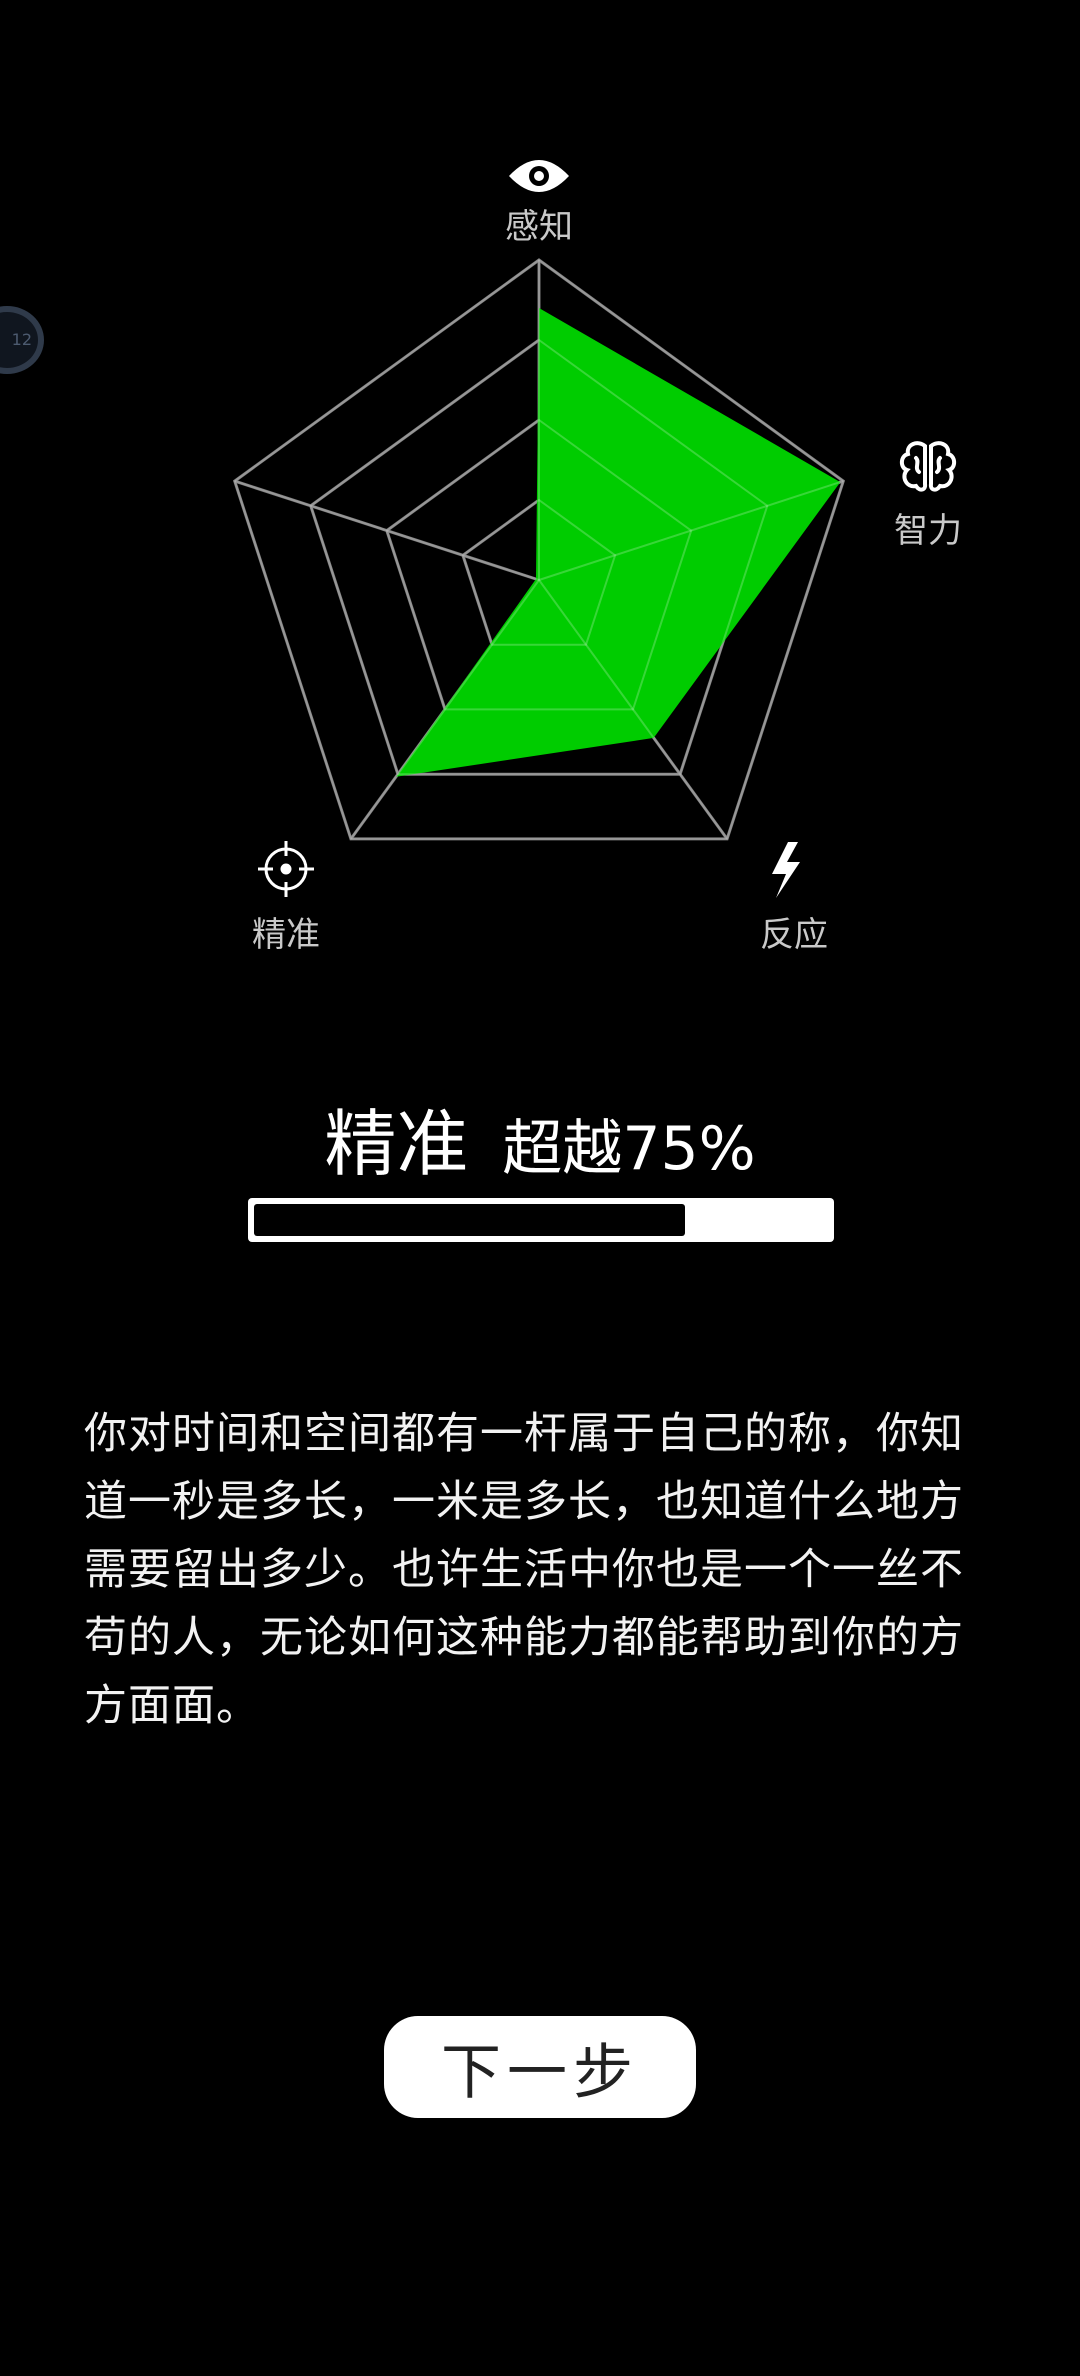 The width and height of the screenshot is (1080, 2376). What do you see at coordinates (286, 869) in the screenshot?
I see `crosshair-icon` at bounding box center [286, 869].